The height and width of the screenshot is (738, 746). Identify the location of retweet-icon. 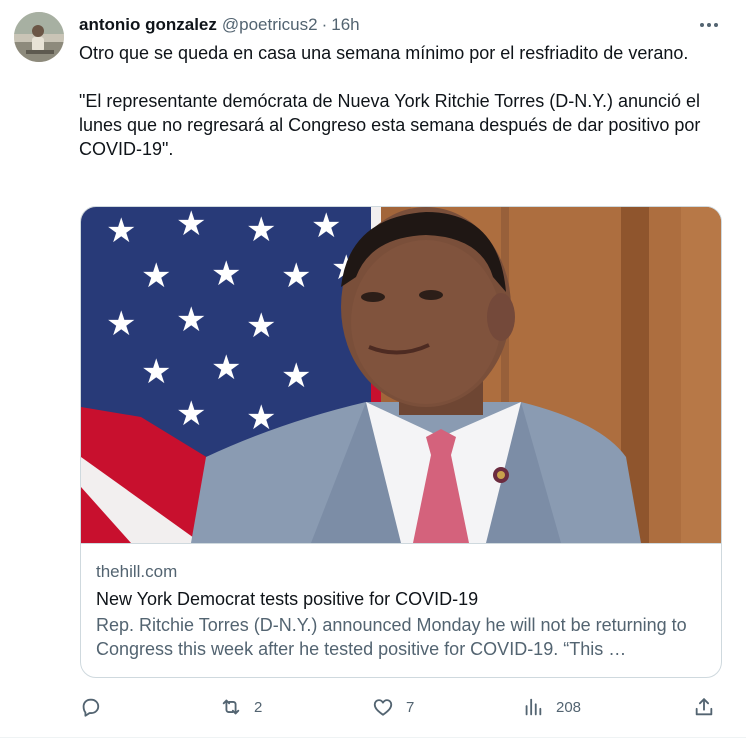
(231, 707).